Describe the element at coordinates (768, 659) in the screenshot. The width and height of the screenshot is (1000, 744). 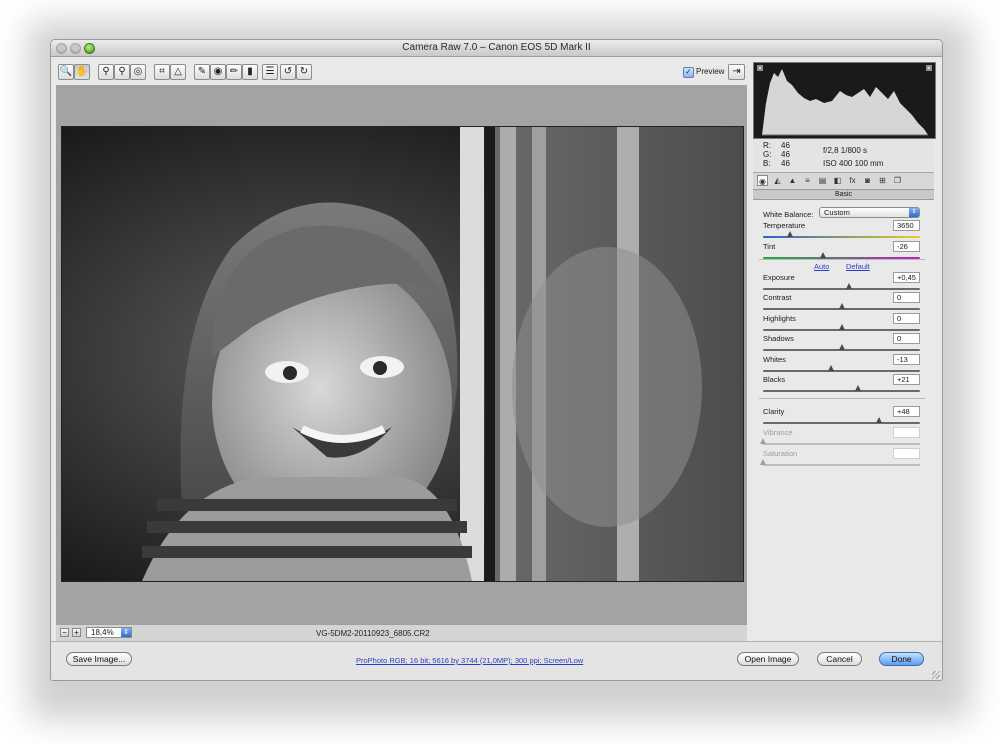
I see `open-image-button: Open Image` at that location.